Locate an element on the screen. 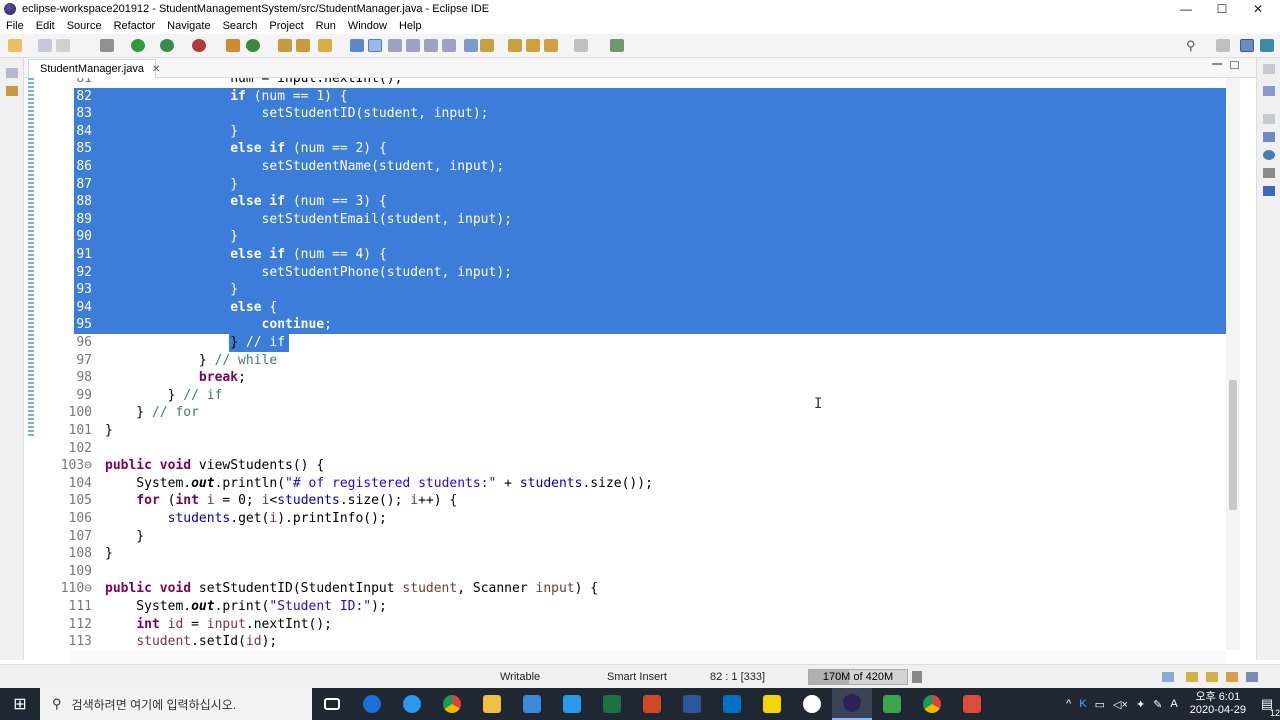 This screenshot has width=1280, height=720. code-text: setStudentPhone(student, input); is located at coordinates (308, 273).